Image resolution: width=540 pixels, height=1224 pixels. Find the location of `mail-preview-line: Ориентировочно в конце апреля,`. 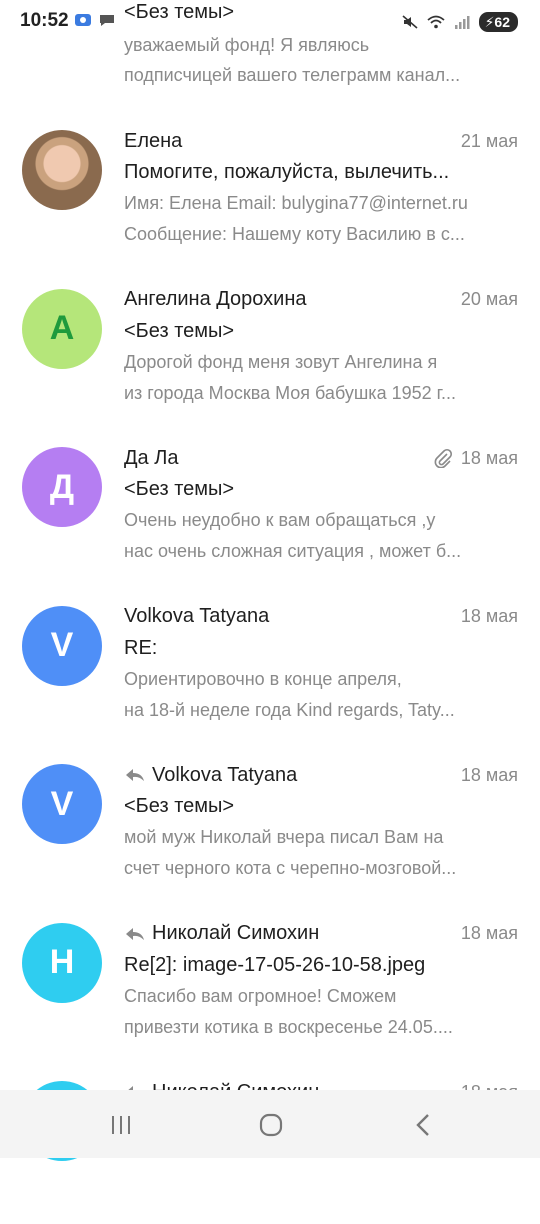

mail-preview-line: Ориентировочно в конце апреля, is located at coordinates (263, 678).